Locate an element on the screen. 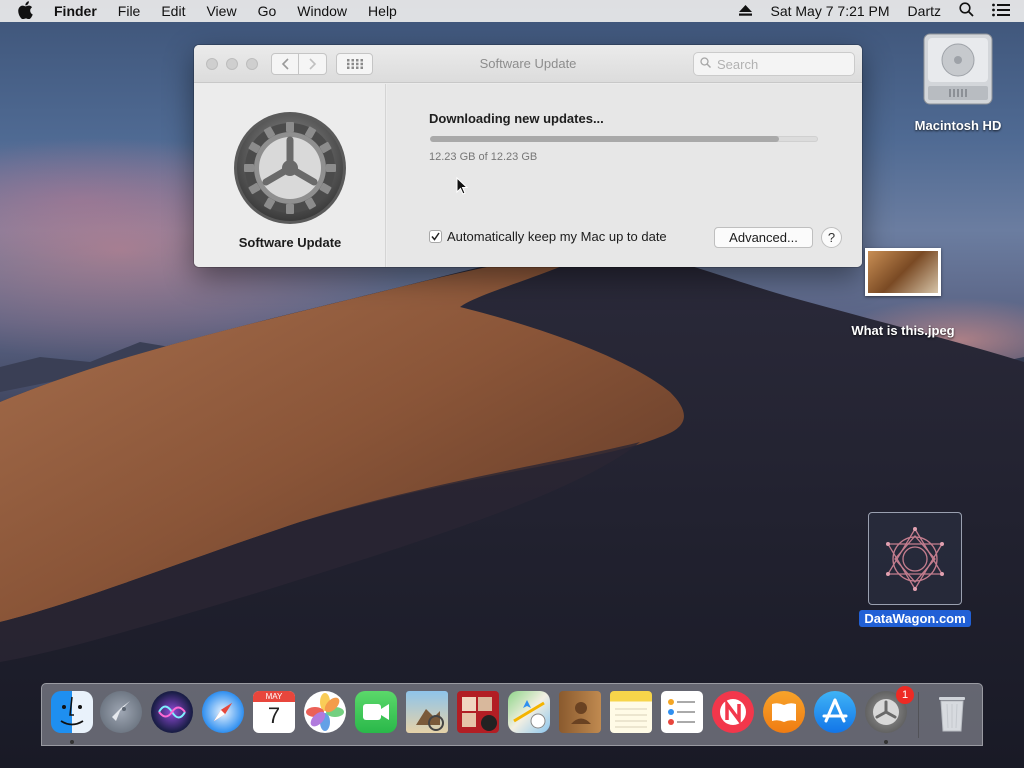 Image resolution: width=1024 pixels, height=768 pixels. search-field: Search is located at coordinates (774, 64).